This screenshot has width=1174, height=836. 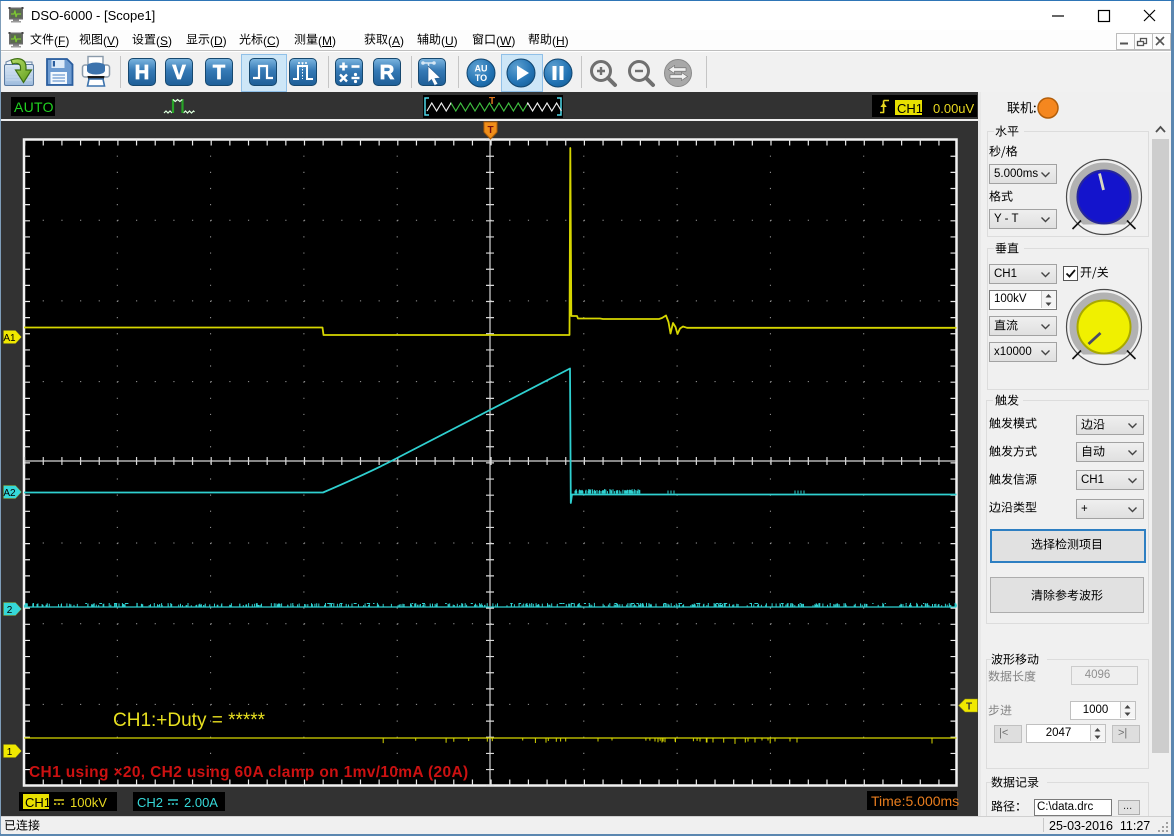 What do you see at coordinates (10, 610) in the screenshot?
I see `svg-text: 2` at bounding box center [10, 610].